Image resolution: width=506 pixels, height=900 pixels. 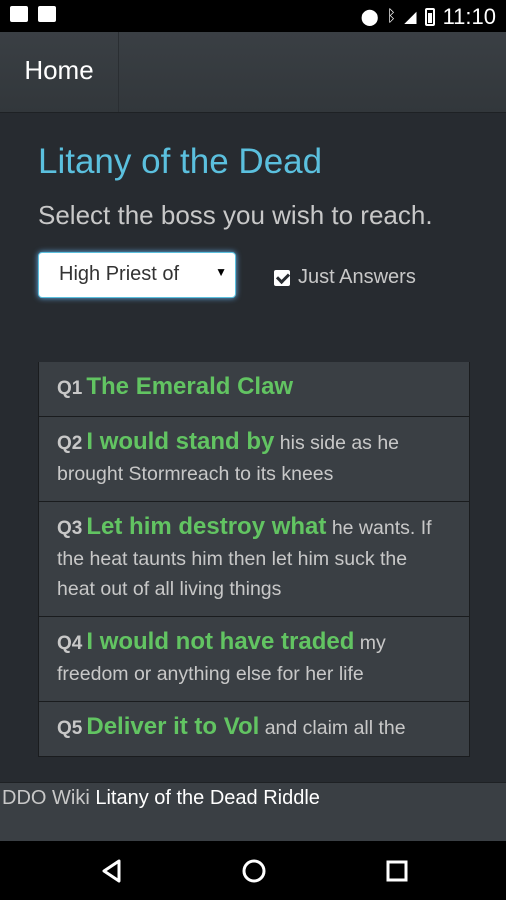 What do you see at coordinates (253, 16) in the screenshot?
I see `status-bar: ⬤ ᛒ ◢ 11:10` at bounding box center [253, 16].